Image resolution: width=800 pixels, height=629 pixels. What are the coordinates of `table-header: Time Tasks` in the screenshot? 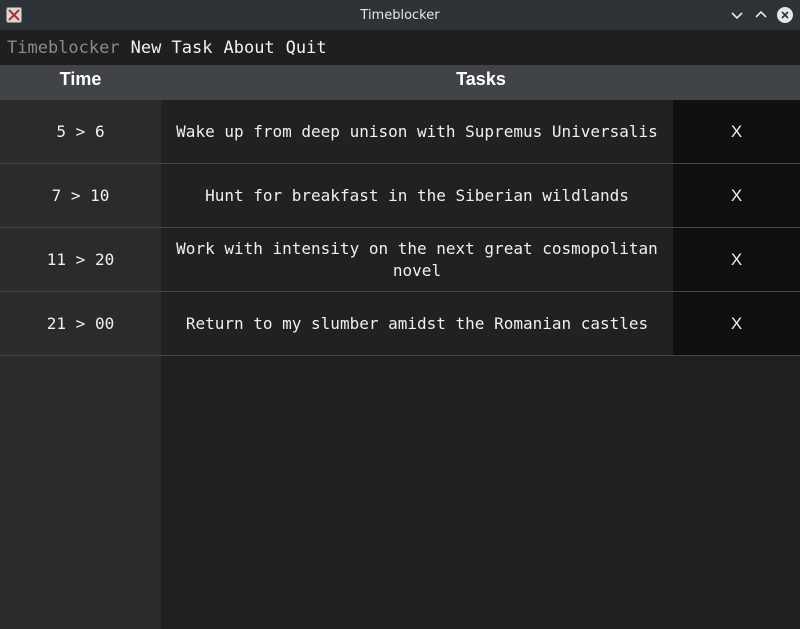 It's located at (400, 82).